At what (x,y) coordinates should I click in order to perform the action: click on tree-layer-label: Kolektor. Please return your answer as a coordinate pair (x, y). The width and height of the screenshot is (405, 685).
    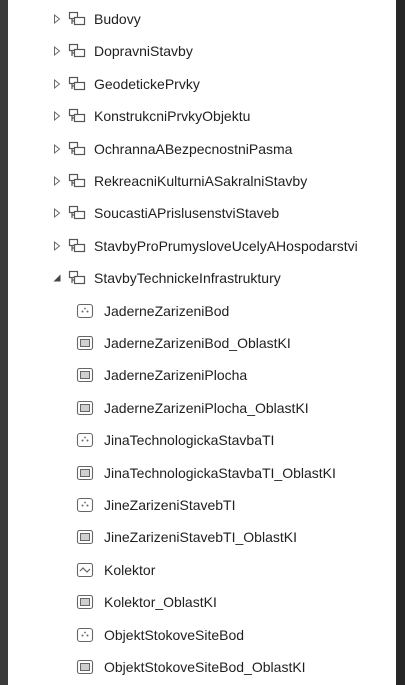
    Looking at the image, I should click on (130, 569).